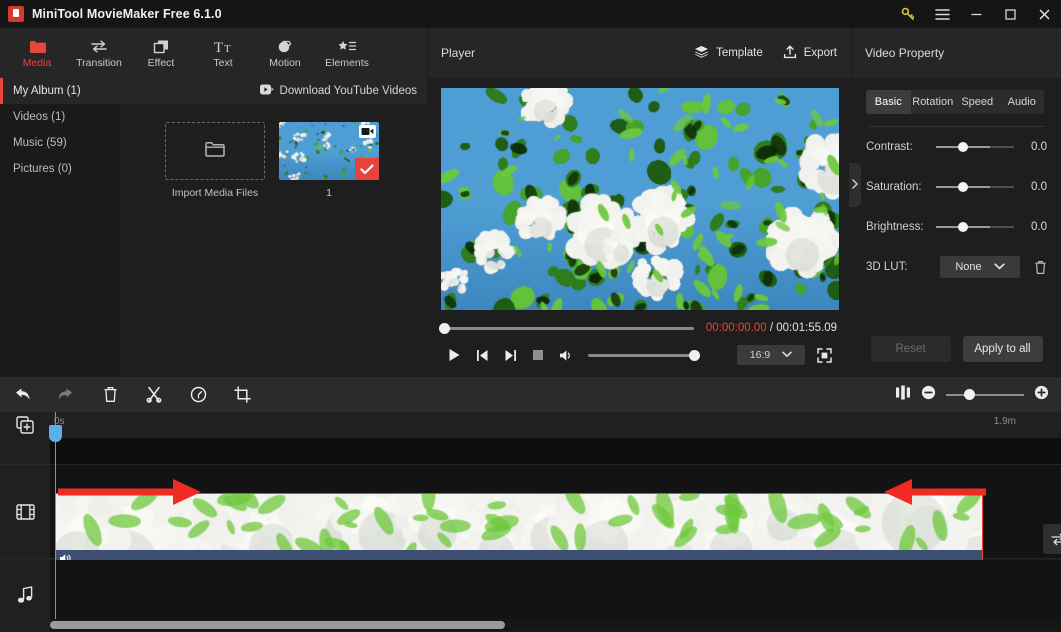 This screenshot has width=1061, height=632. What do you see at coordinates (903, 395) in the screenshot?
I see `split-view-icon` at bounding box center [903, 395].